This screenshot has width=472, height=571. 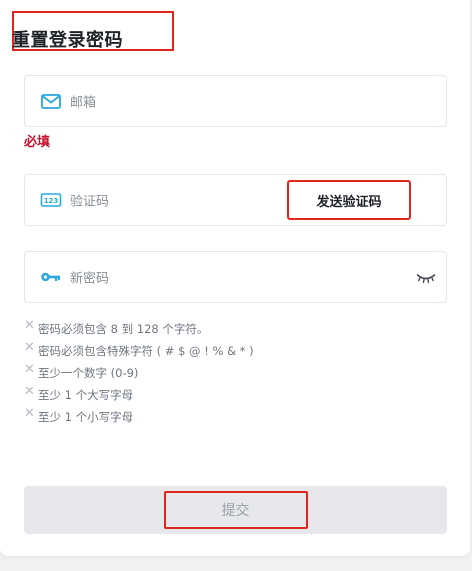 What do you see at coordinates (79, 415) in the screenshot?
I see `password-rule-item: ✕ 至少 1 个小写字母` at bounding box center [79, 415].